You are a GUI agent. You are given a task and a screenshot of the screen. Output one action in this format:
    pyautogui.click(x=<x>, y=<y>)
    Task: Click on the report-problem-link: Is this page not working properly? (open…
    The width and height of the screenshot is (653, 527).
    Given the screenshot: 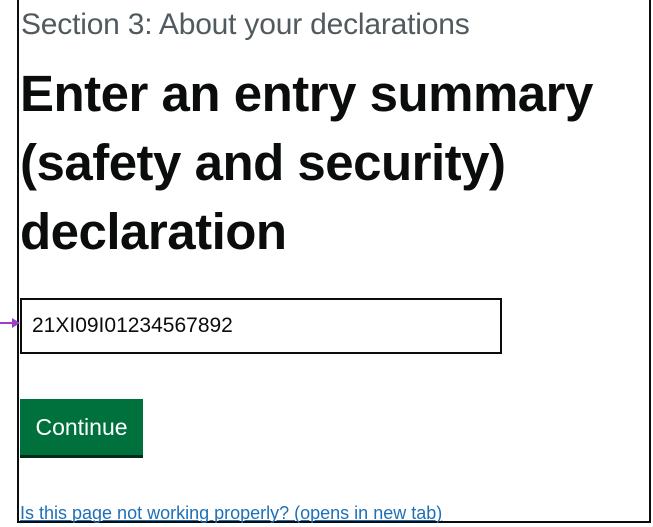 What is the action you would take?
    pyautogui.click(x=231, y=513)
    